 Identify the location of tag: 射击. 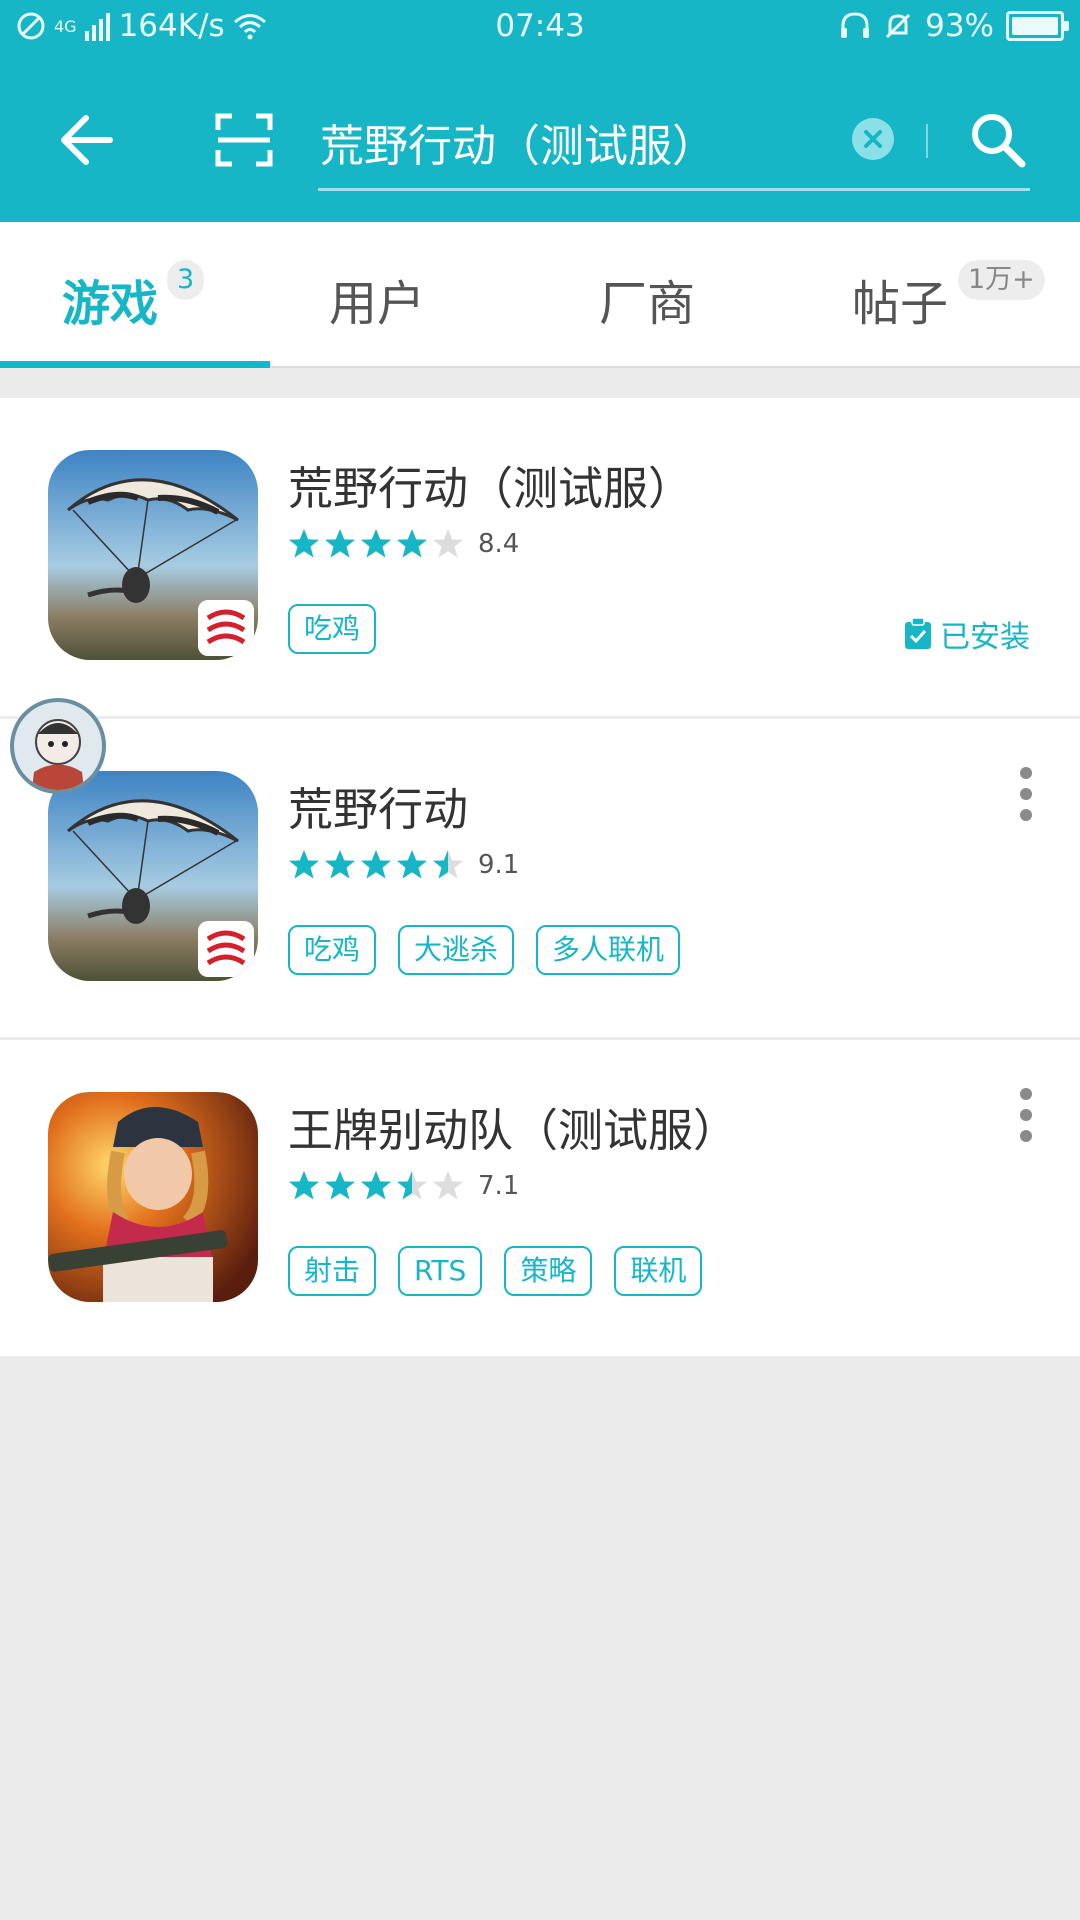
(332, 1271).